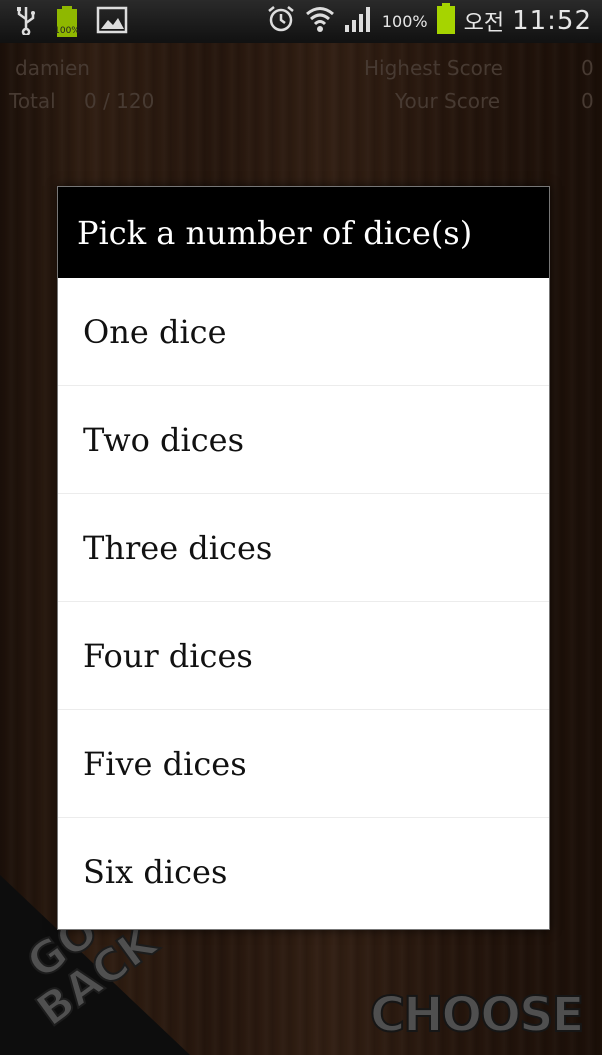 The width and height of the screenshot is (602, 1055). Describe the element at coordinates (552, 21) in the screenshot. I see `clock-time: 11:52` at that location.